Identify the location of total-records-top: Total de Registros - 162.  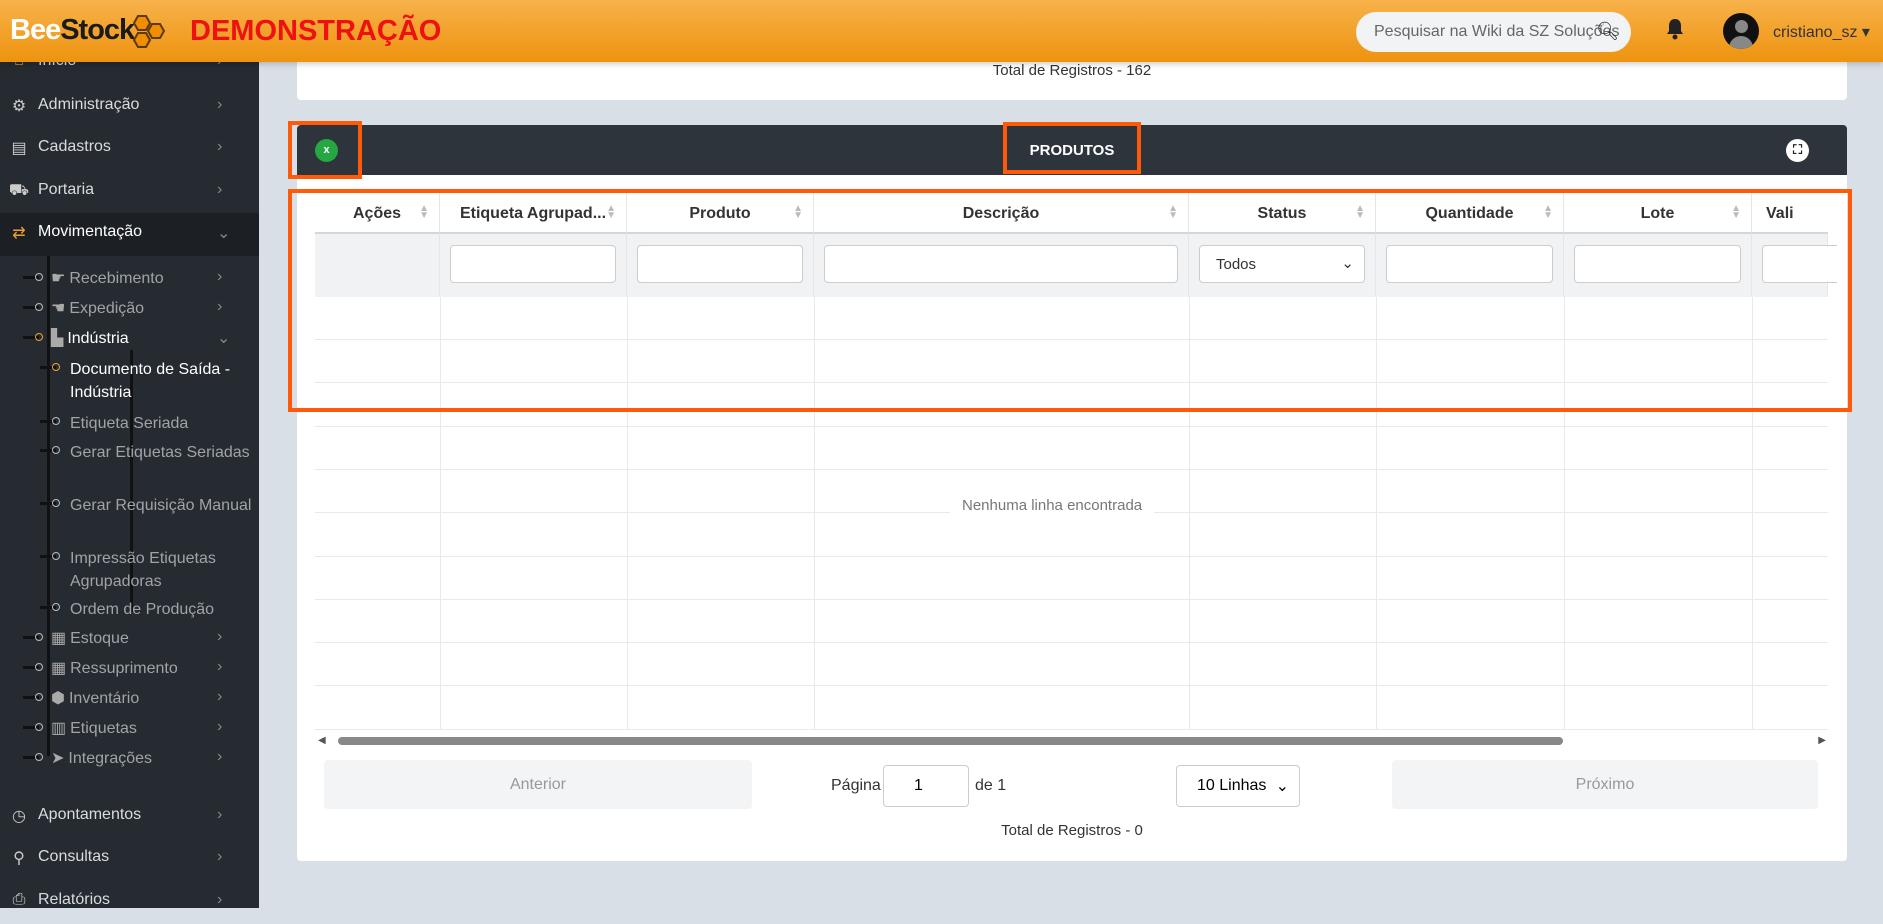
(1072, 70).